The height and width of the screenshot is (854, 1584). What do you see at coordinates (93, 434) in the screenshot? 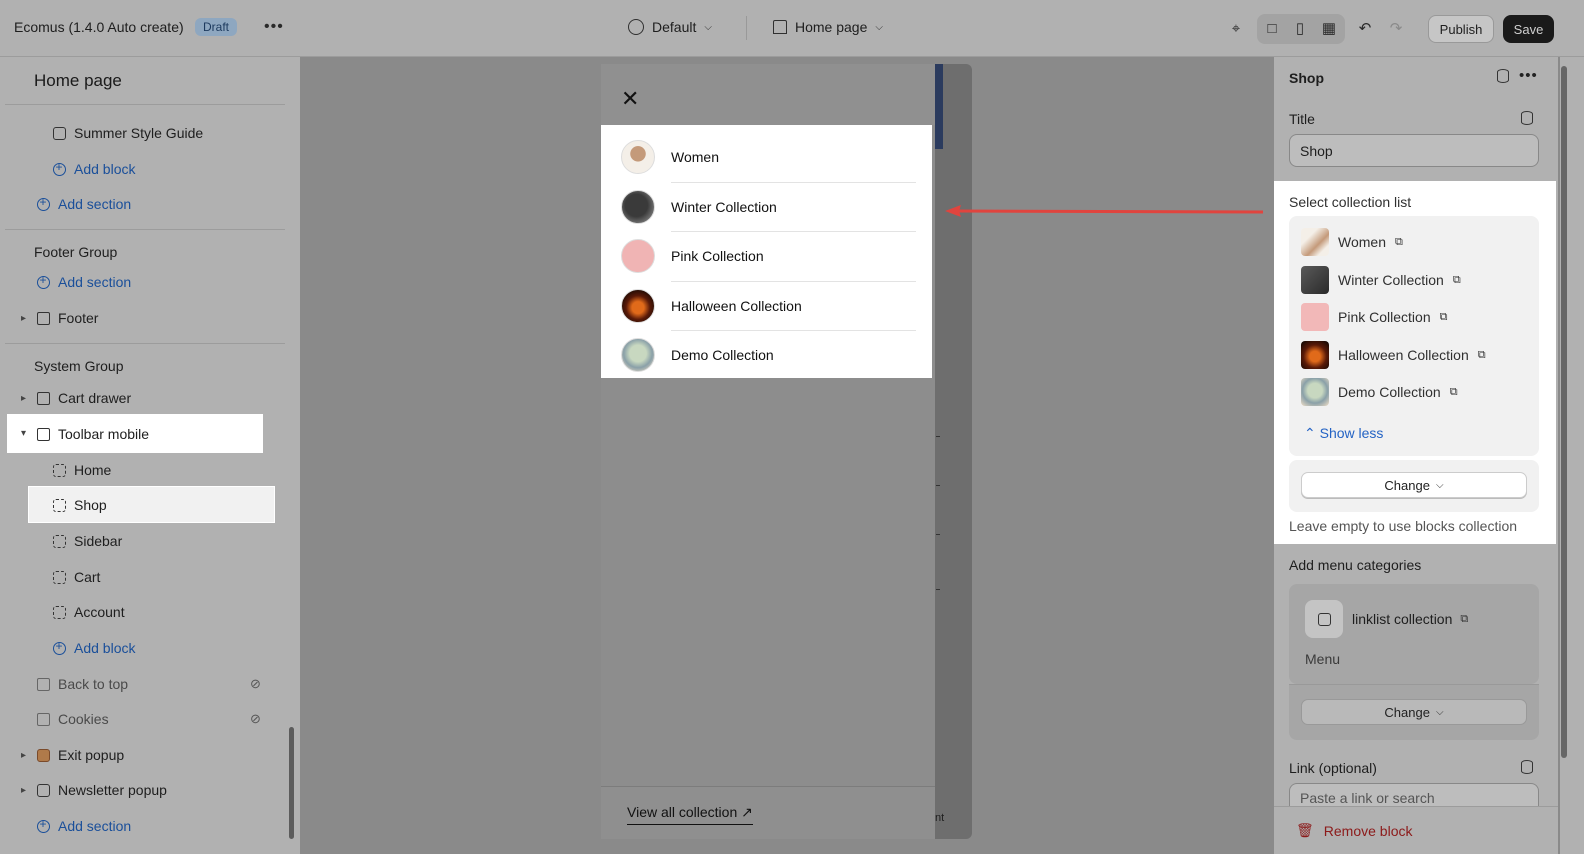
I see `tree-item-toolbar-mobile: Toolbar mobile` at bounding box center [93, 434].